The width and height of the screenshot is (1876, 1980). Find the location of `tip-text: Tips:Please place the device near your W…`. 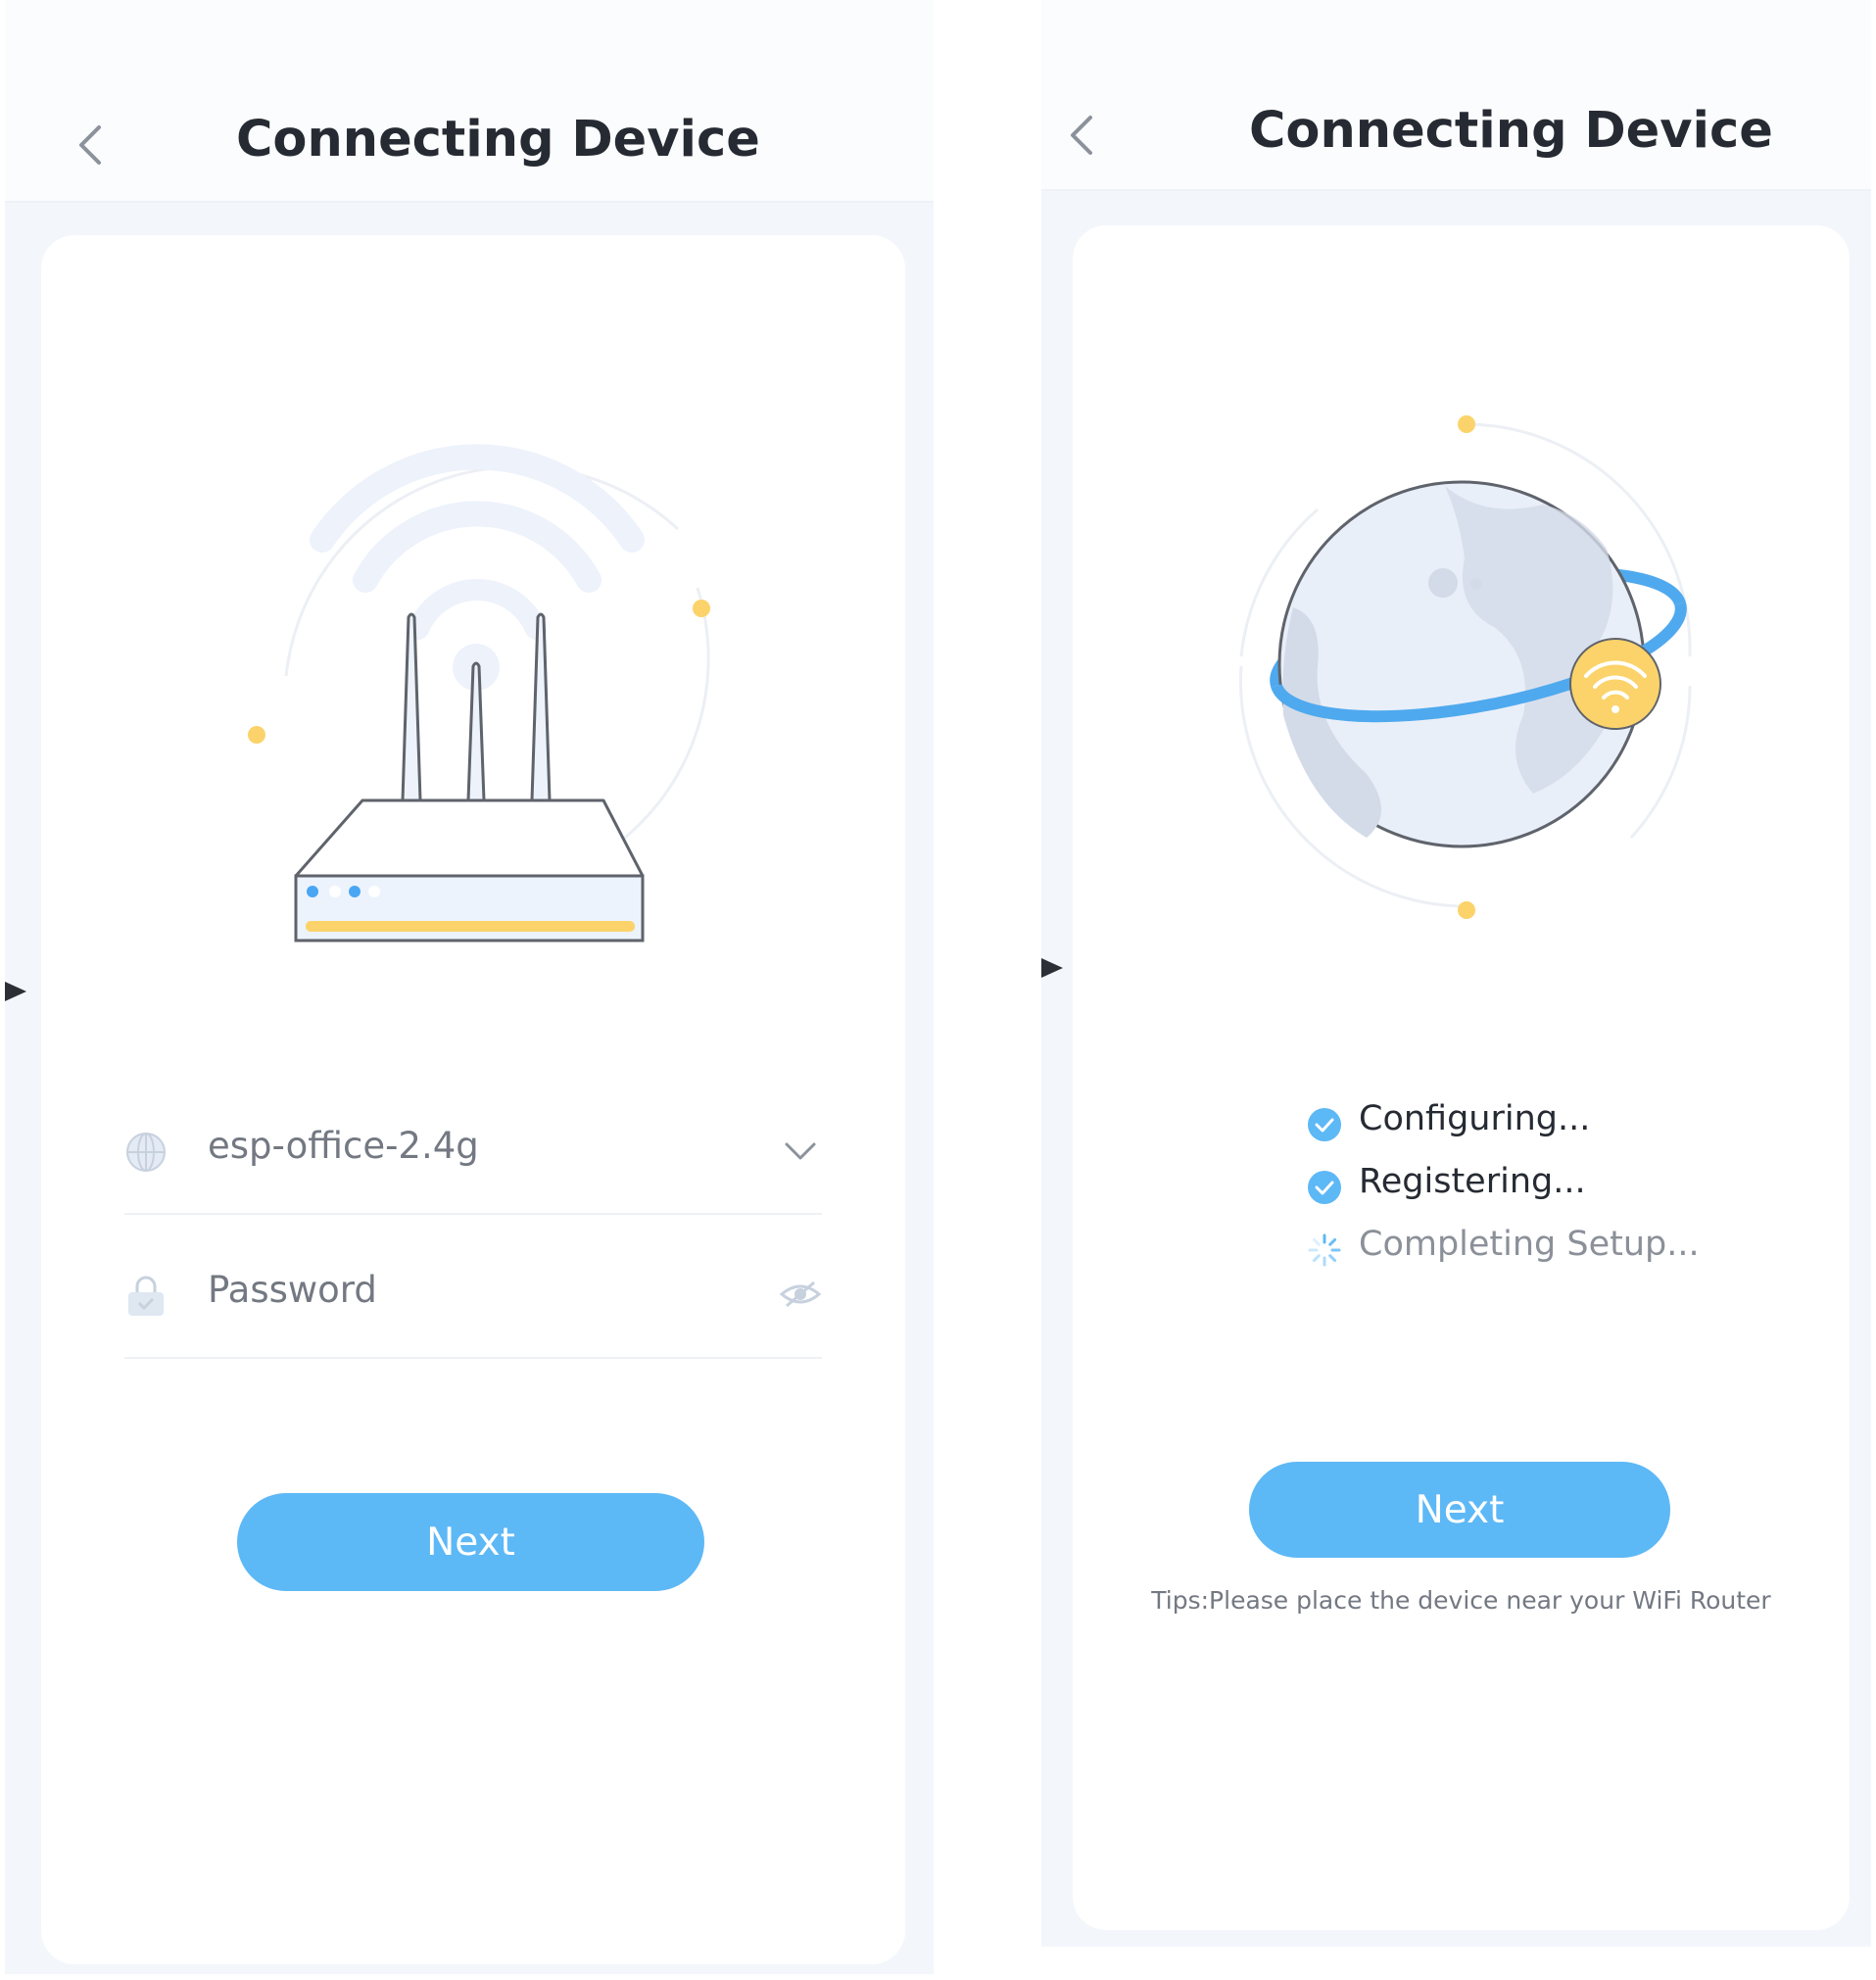

tip-text: Tips:Please place the device near your W… is located at coordinates (1461, 1600).